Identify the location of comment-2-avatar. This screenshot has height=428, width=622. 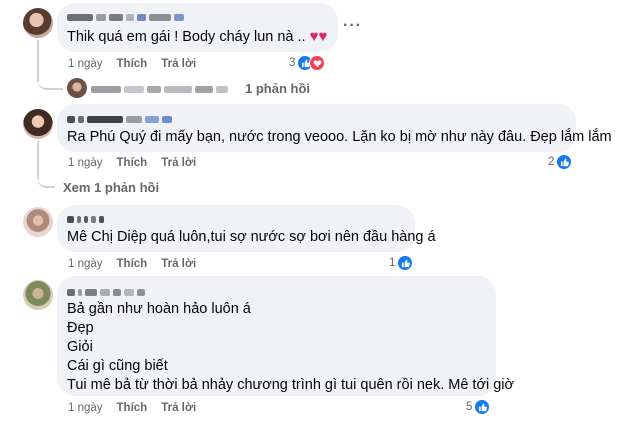
(38, 124).